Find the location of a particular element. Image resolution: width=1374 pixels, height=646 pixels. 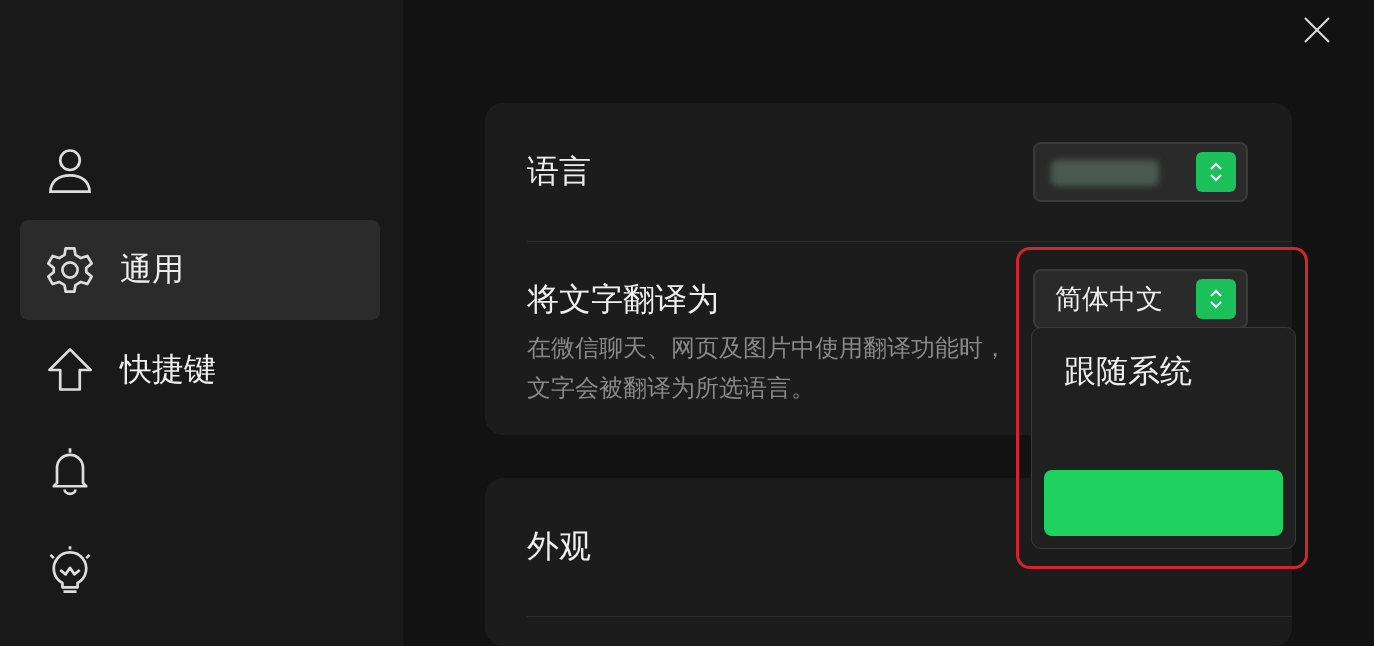

language-select is located at coordinates (1140, 171).